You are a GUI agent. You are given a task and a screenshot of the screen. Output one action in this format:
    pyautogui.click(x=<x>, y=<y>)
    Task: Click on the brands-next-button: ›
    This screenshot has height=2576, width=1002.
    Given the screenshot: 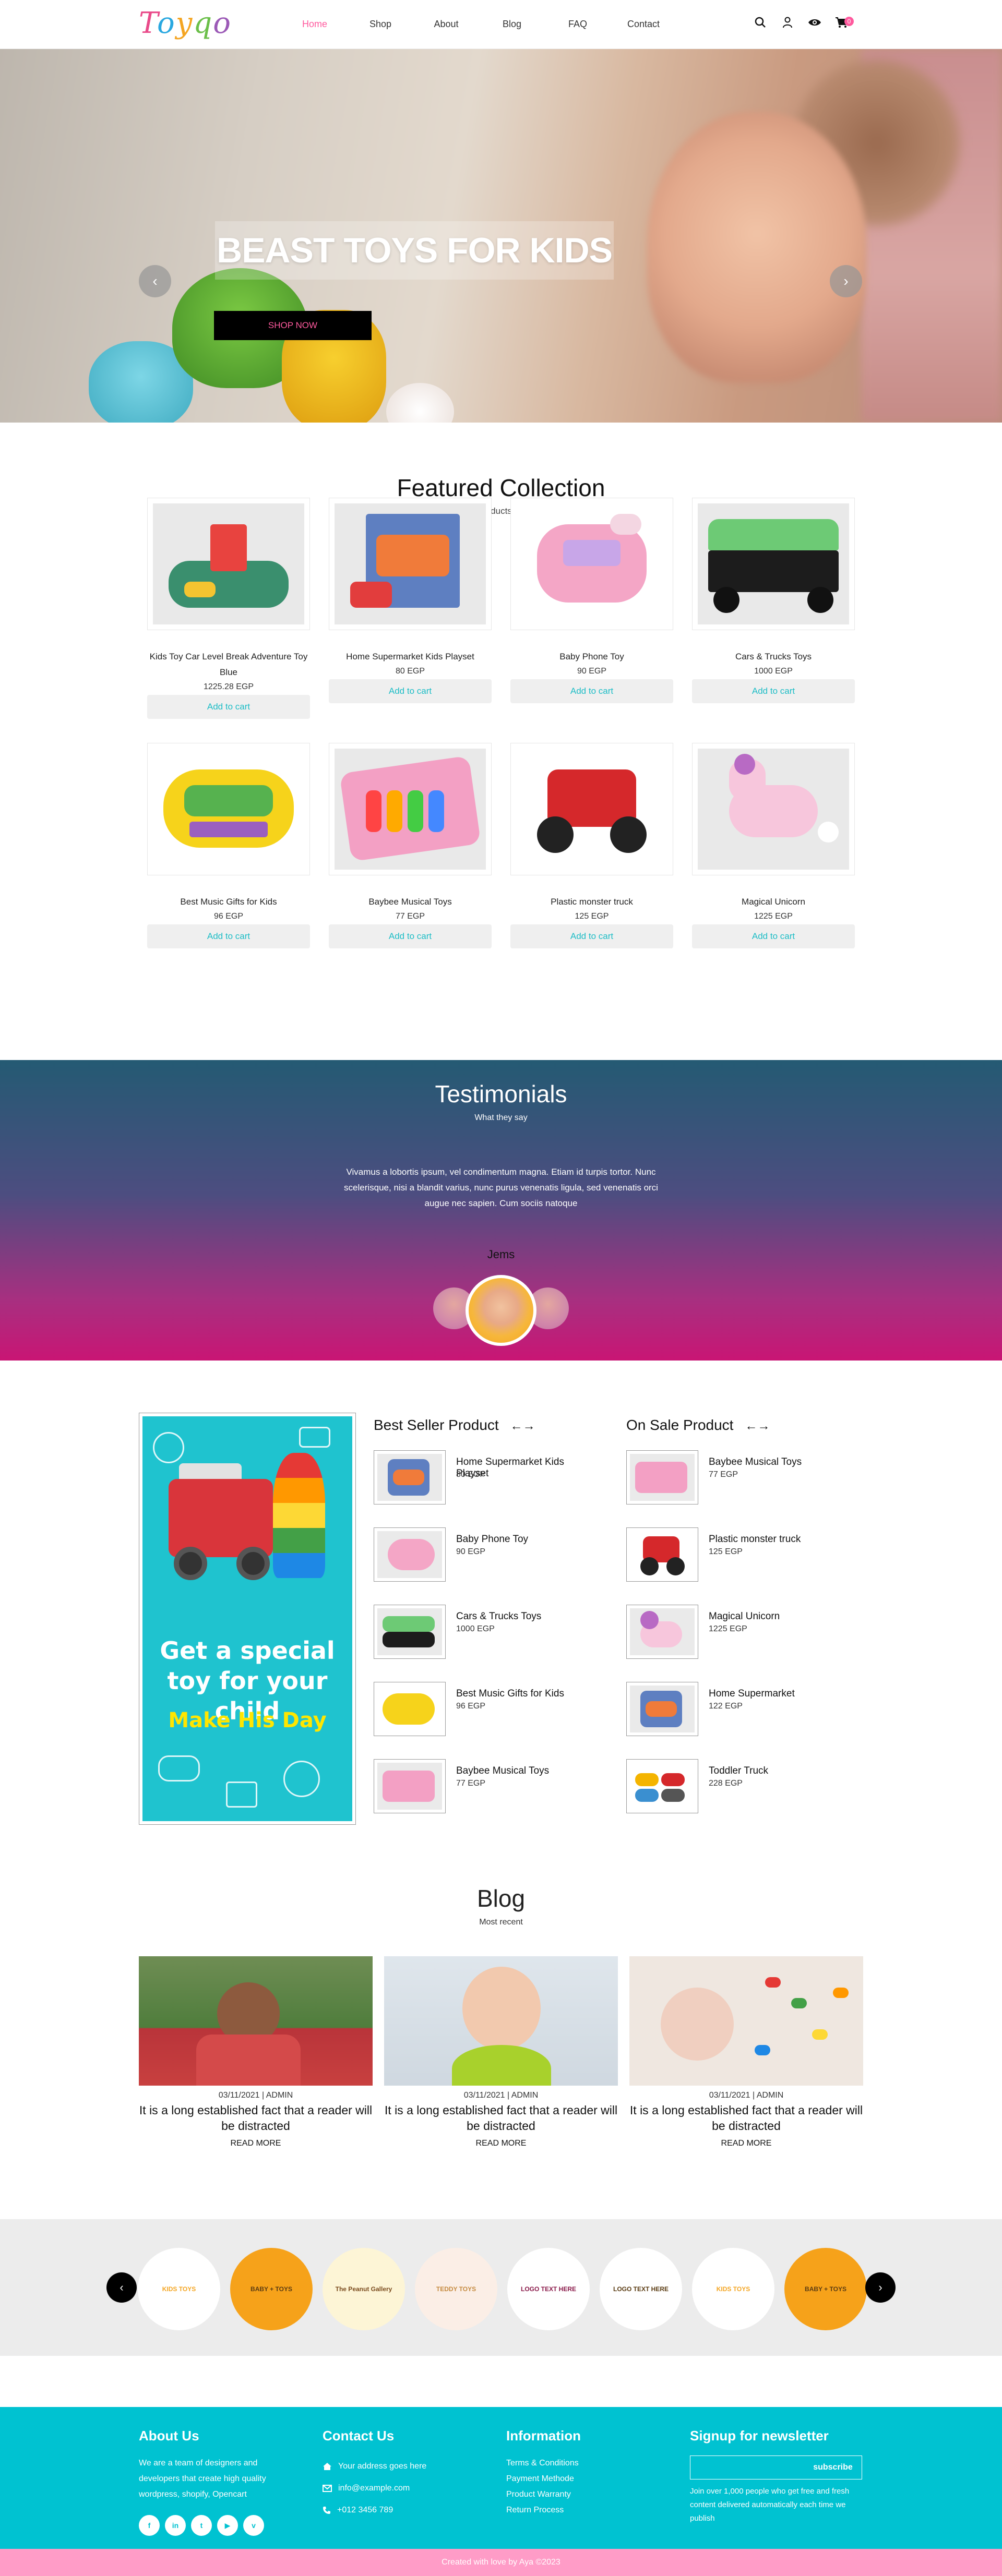 What is the action you would take?
    pyautogui.click(x=880, y=2287)
    